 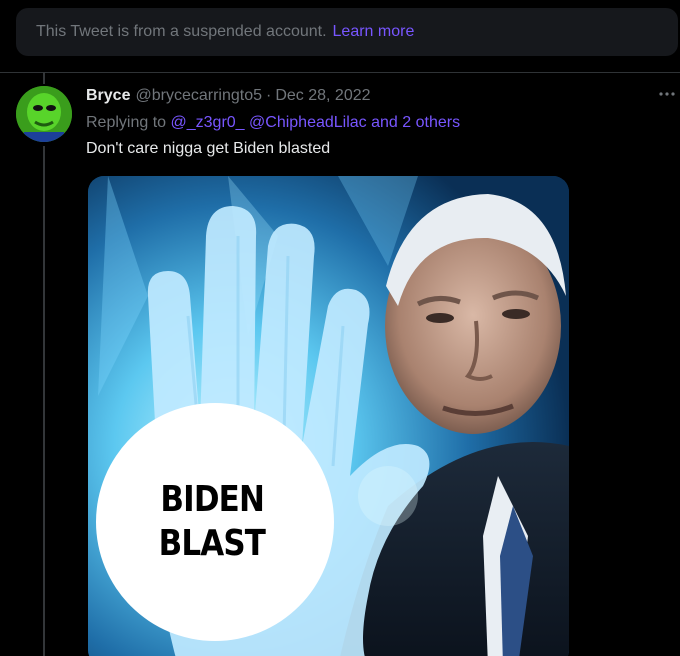 I want to click on author-display-name: Bryce, so click(x=108, y=96).